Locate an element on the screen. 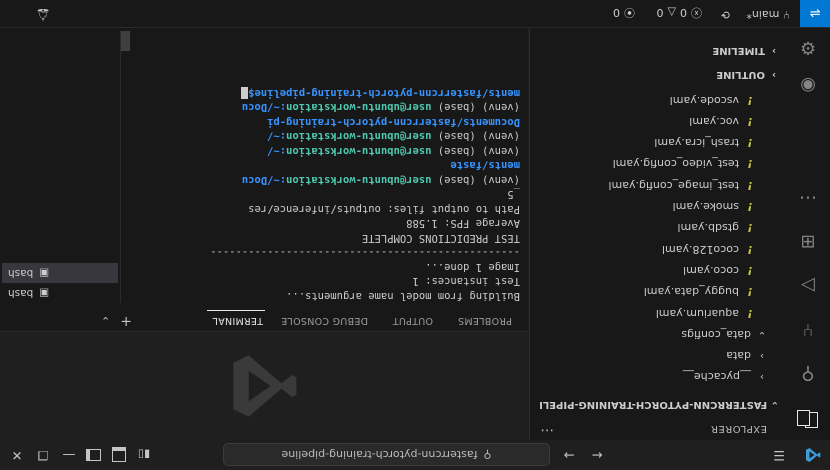 Image resolution: width=830 pixels, height=470 pixels. toggle-secondary-sidebar-icon is located at coordinates (94, 455).